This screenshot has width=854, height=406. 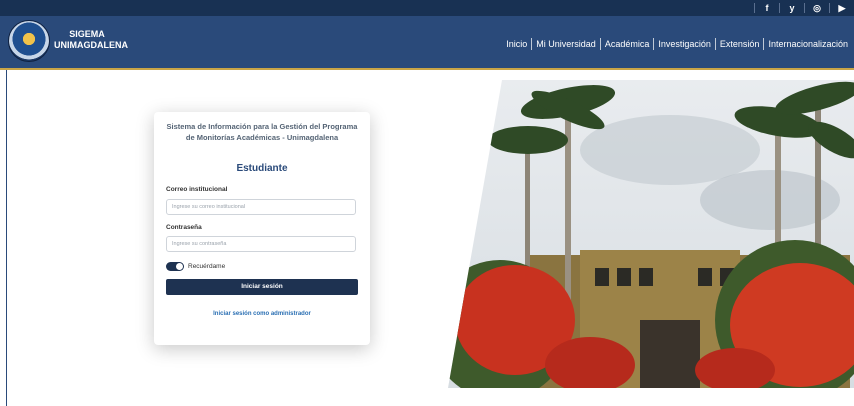 What do you see at coordinates (767, 8) in the screenshot?
I see `facebook-icon: f` at bounding box center [767, 8].